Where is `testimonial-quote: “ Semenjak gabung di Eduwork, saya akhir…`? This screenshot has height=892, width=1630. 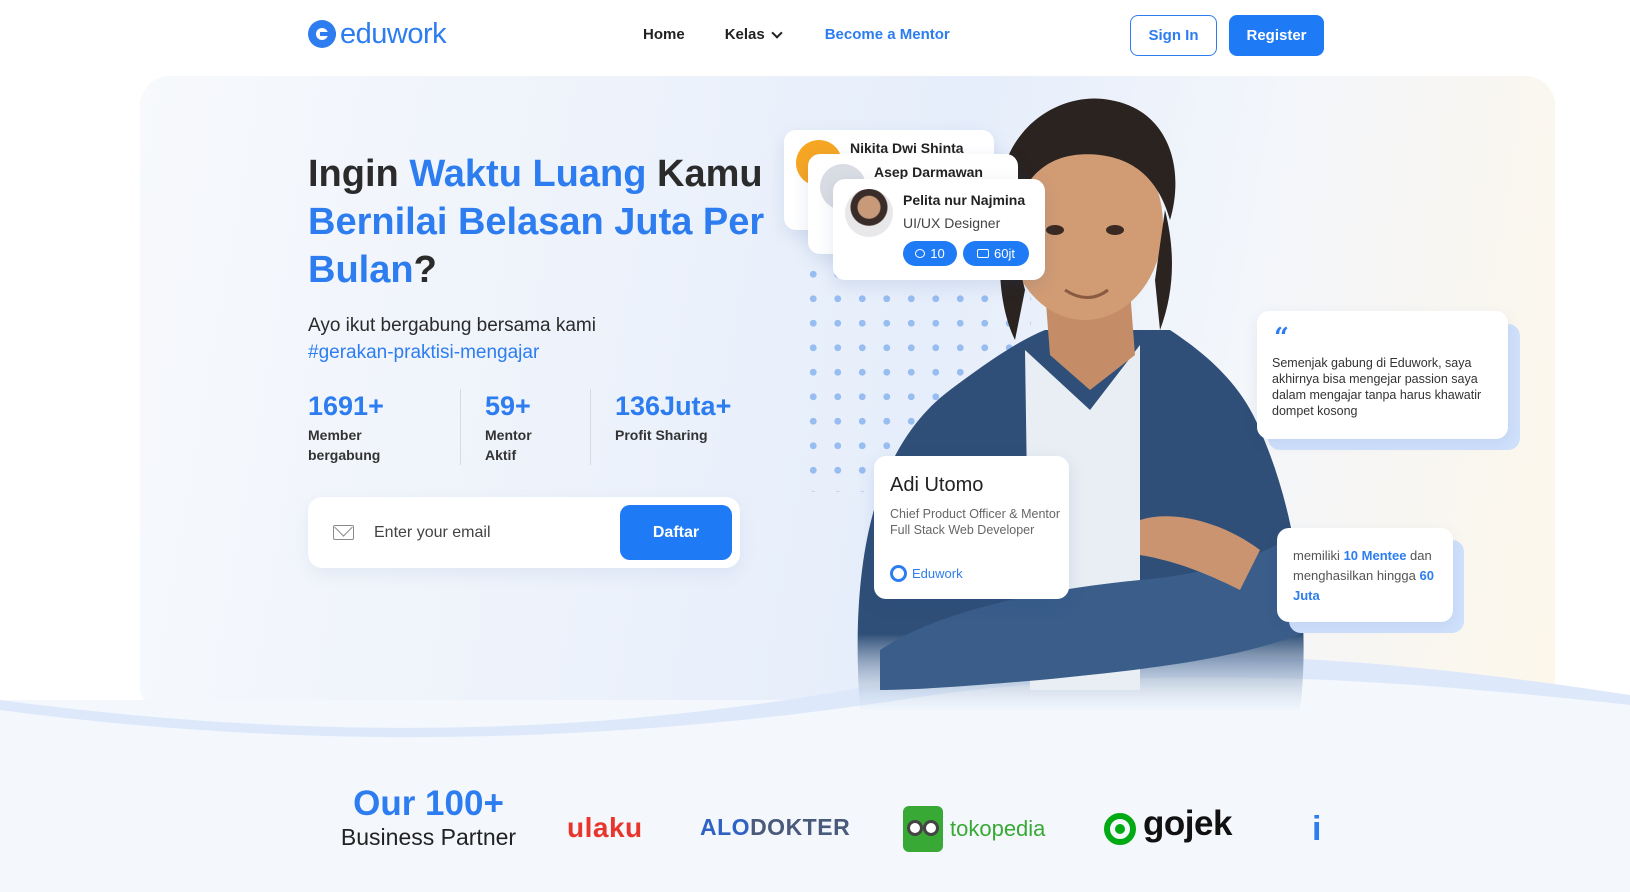
testimonial-quote: “ Semenjak gabung di Eduwork, saya akhir… is located at coordinates (1382, 375).